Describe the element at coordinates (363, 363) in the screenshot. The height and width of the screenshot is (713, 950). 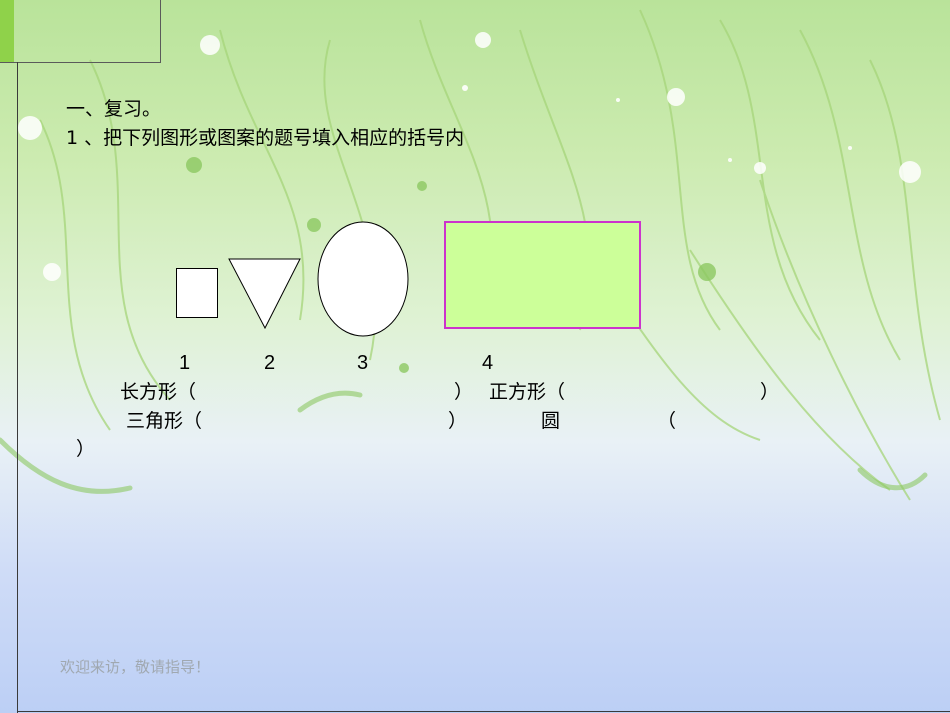
I see `shape-number-3: 3` at that location.